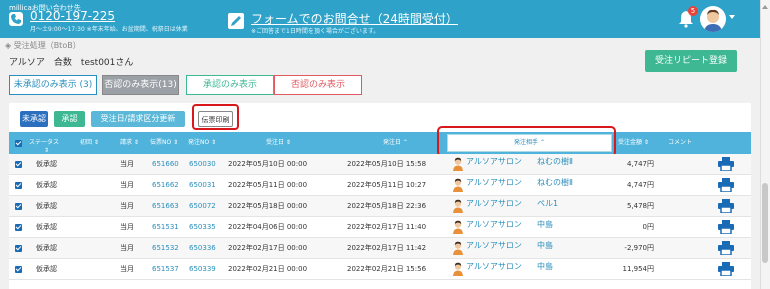  I want to click on row-order-date: 2022年05月11日 00:00, so click(268, 185).